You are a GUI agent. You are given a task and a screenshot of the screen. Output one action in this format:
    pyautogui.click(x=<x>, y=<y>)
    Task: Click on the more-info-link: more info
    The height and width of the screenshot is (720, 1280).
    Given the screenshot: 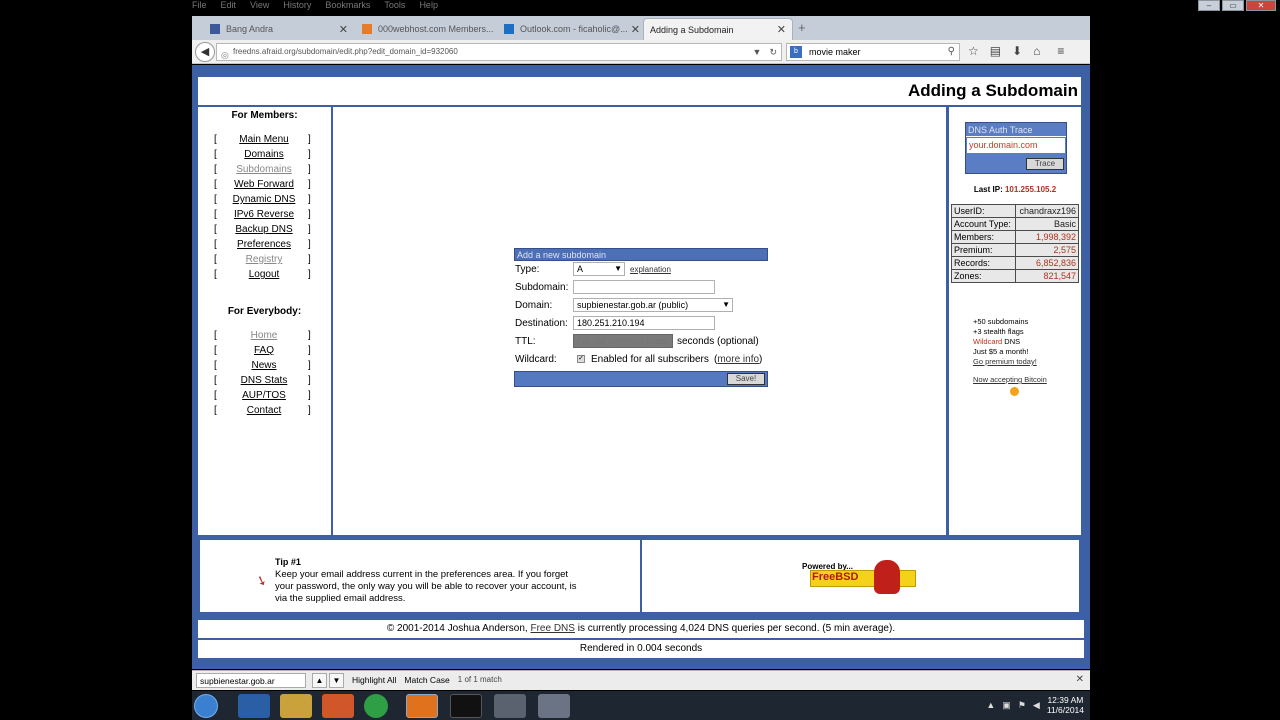 What is the action you would take?
    pyautogui.click(x=738, y=359)
    